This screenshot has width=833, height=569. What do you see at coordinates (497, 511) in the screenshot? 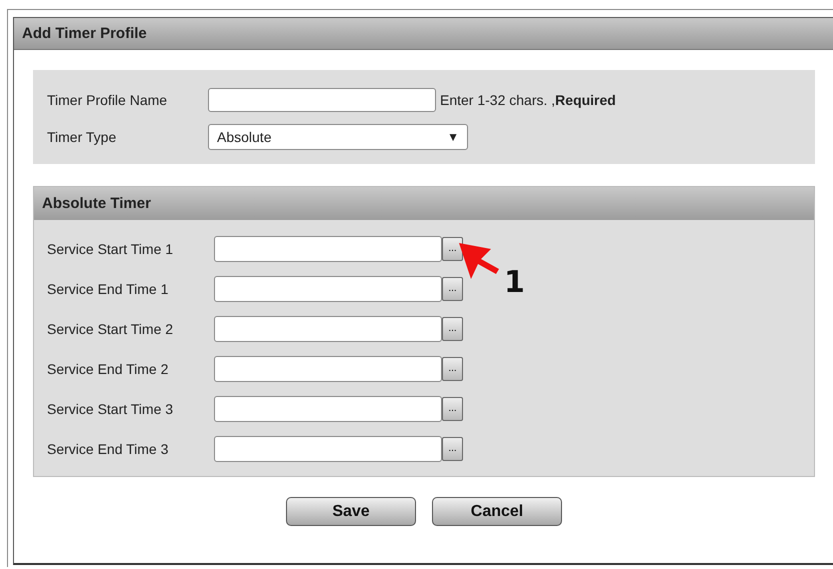
I see `cancel-button: Cancel` at bounding box center [497, 511].